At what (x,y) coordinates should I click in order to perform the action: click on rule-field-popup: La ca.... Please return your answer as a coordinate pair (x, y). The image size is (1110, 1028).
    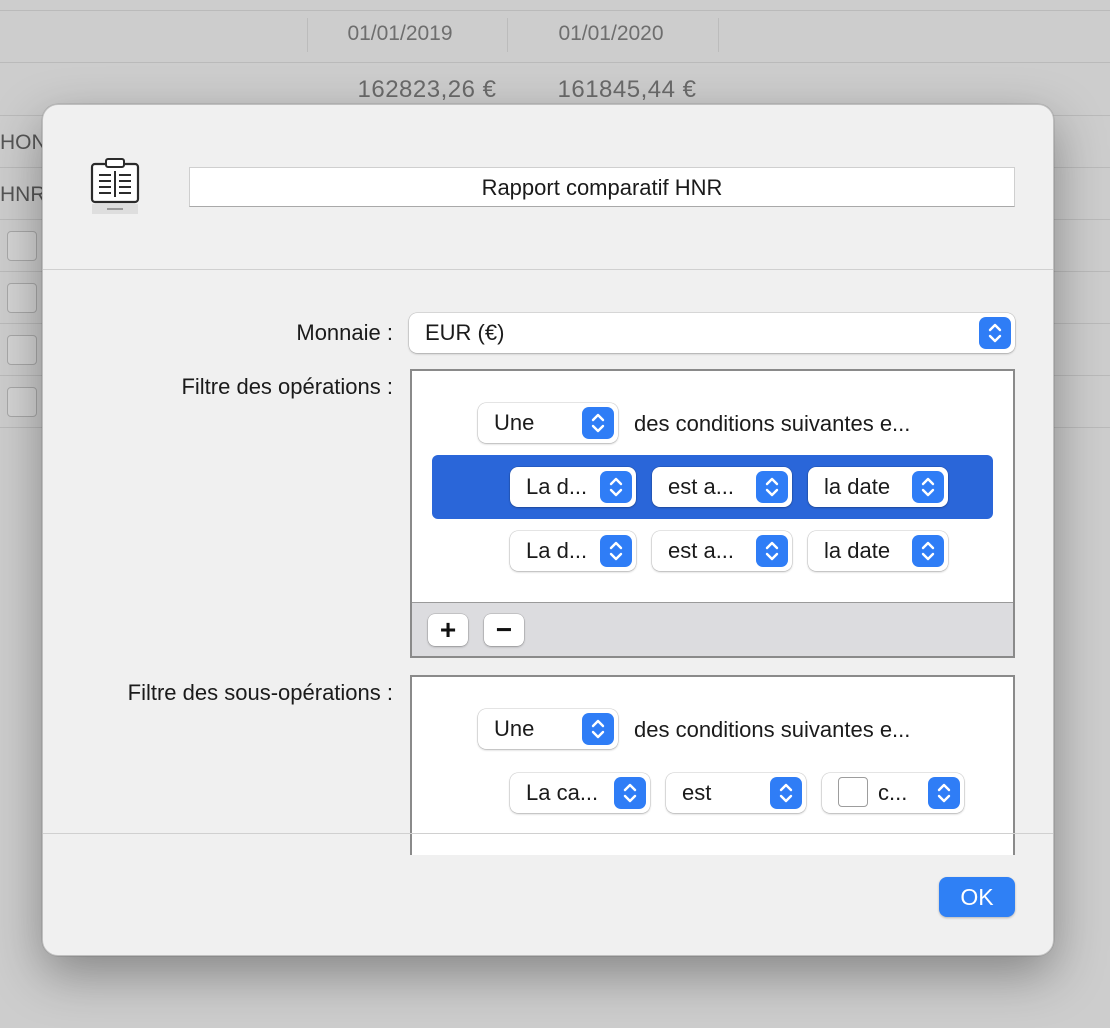
    Looking at the image, I should click on (580, 793).